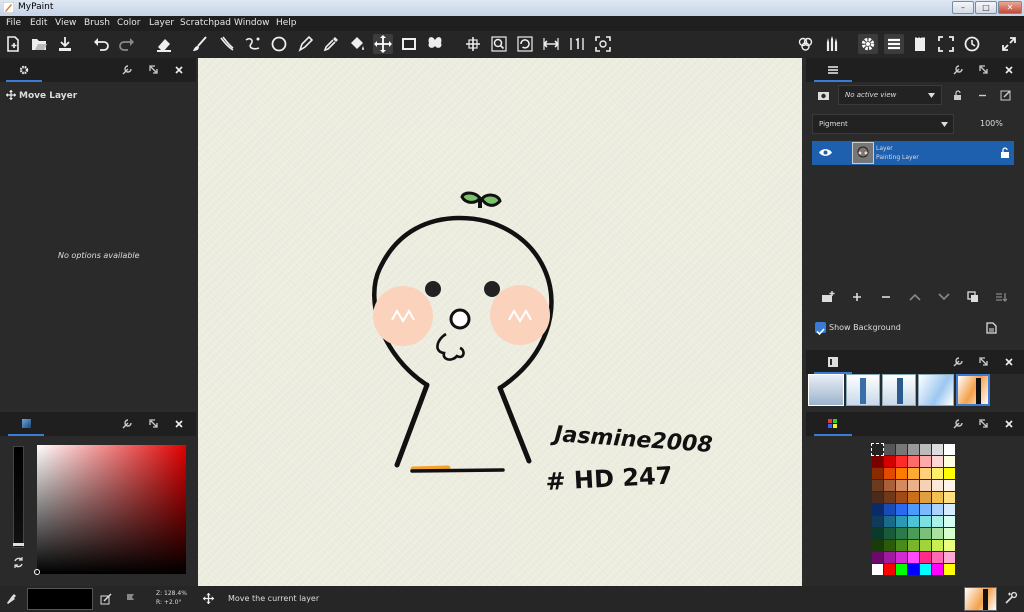 The height and width of the screenshot is (612, 1024). What do you see at coordinates (279, 44) in the screenshot?
I see `ellipse-tool-icon` at bounding box center [279, 44].